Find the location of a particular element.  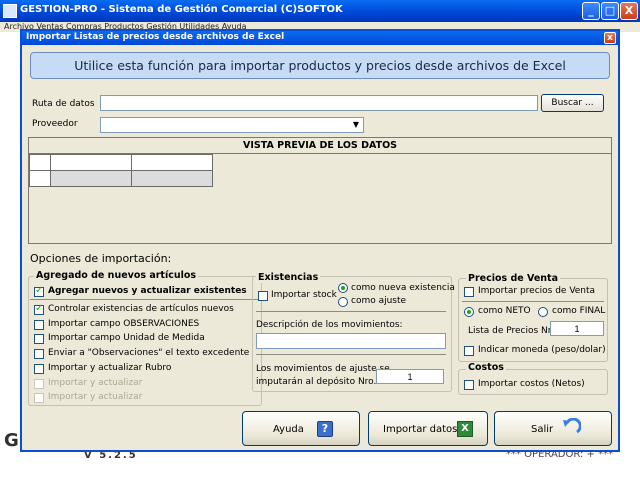

costos-title: Costos is located at coordinates (486, 367).